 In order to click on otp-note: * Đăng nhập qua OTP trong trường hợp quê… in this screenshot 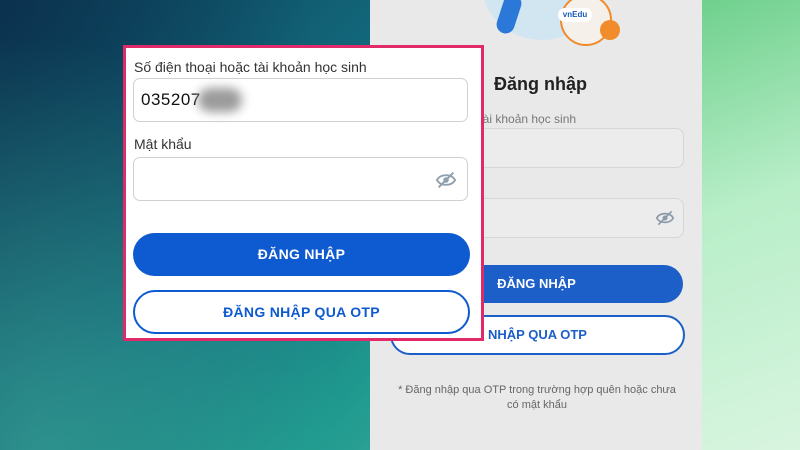, I will do `click(537, 397)`.